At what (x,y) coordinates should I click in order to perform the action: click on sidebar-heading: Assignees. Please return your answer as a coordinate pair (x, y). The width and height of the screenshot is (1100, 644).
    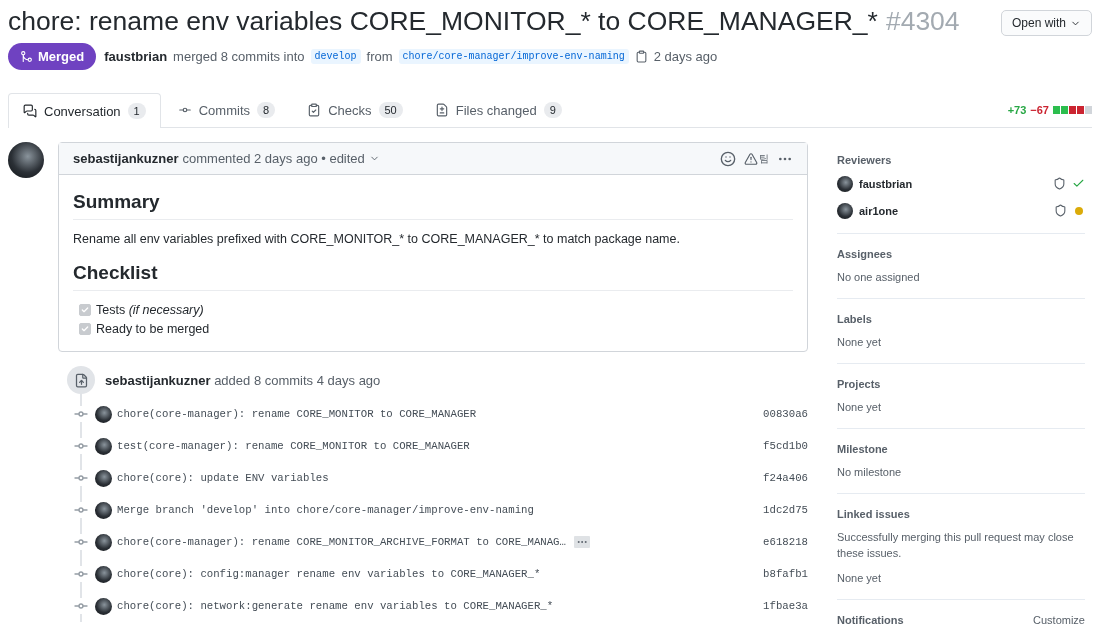
    Looking at the image, I should click on (865, 254).